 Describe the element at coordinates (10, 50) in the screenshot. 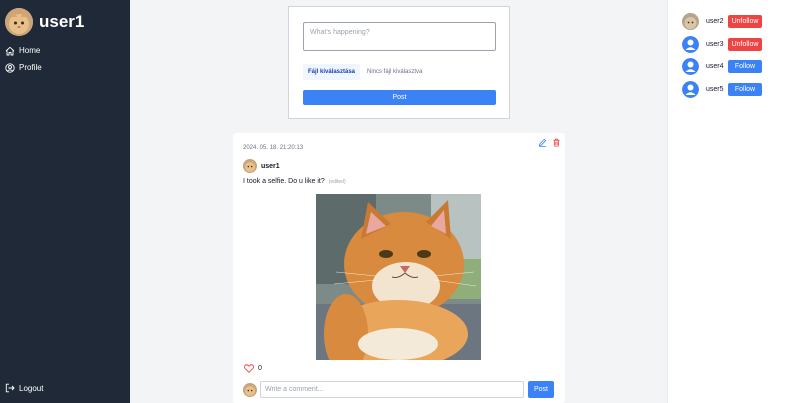

I see `home-icon` at that location.